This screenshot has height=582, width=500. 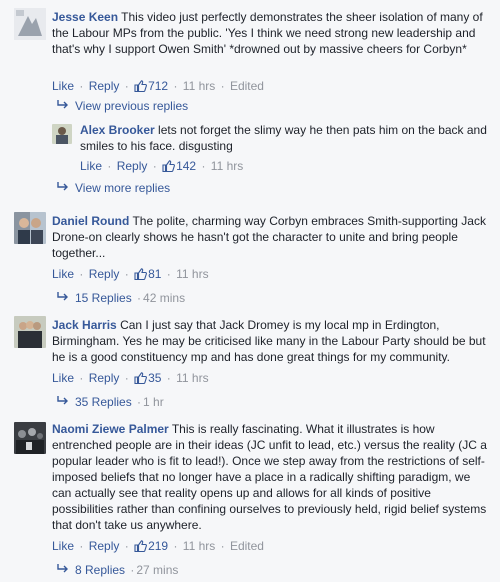 I want to click on comment-actions: Like · Reply · 81 · 11 hrs, so click(x=130, y=274).